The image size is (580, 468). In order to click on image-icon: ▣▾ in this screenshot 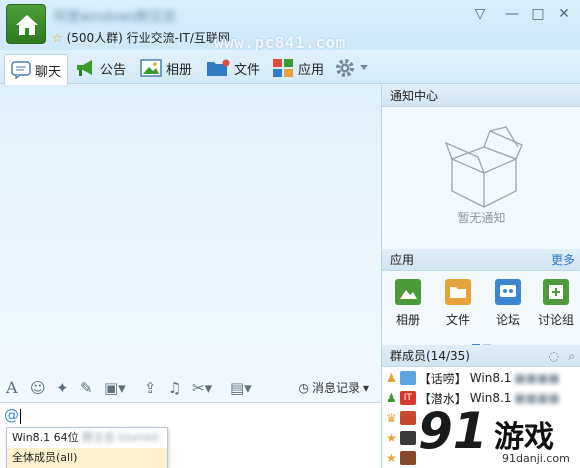, I will do `click(115, 388)`.